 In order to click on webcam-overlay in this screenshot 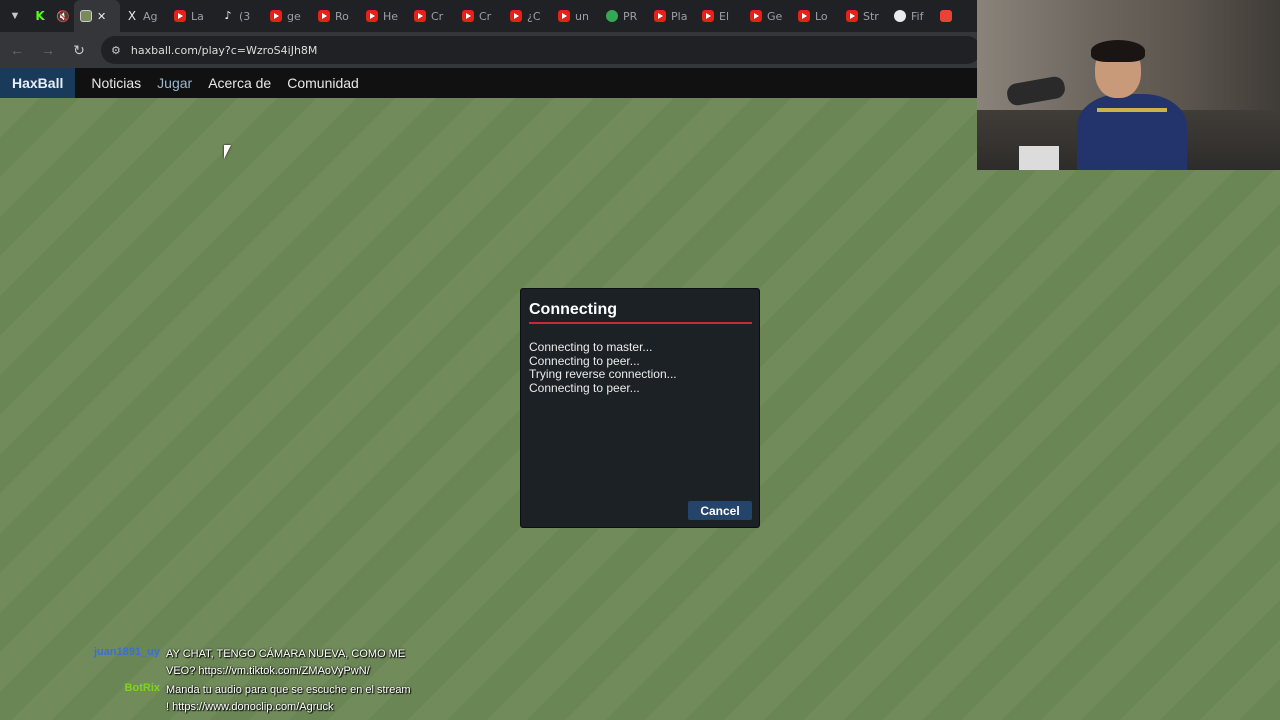, I will do `click(1128, 85)`.